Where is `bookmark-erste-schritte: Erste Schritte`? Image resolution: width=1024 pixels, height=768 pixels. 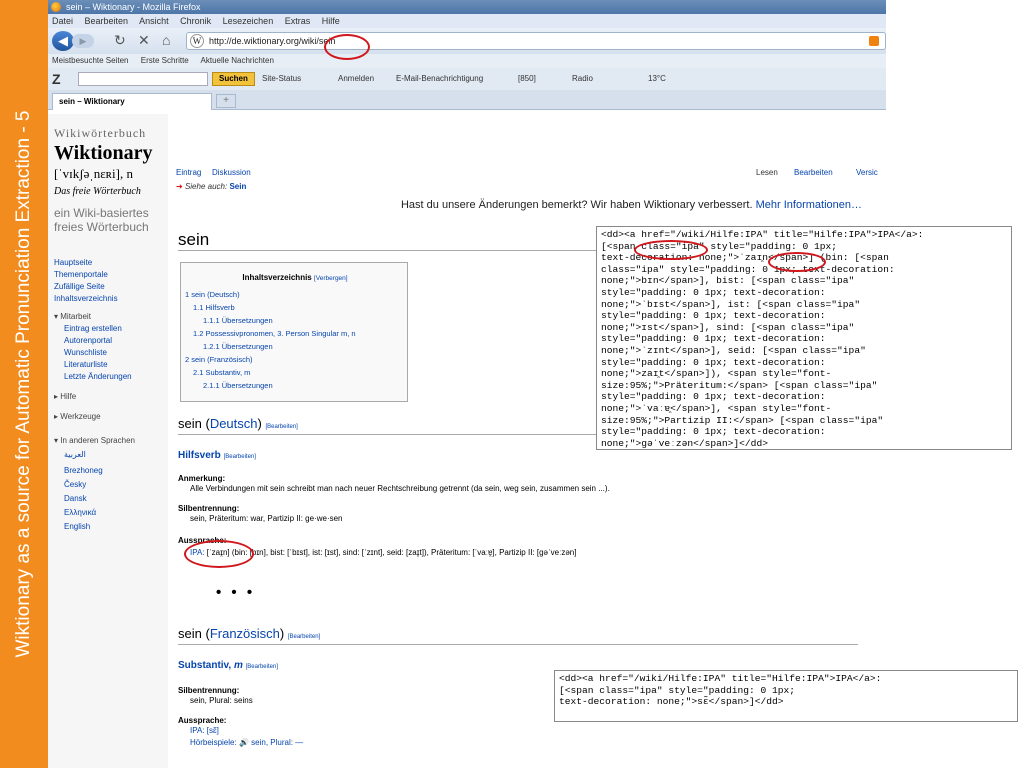
bookmark-erste-schritte: Erste Schritte is located at coordinates (165, 60).